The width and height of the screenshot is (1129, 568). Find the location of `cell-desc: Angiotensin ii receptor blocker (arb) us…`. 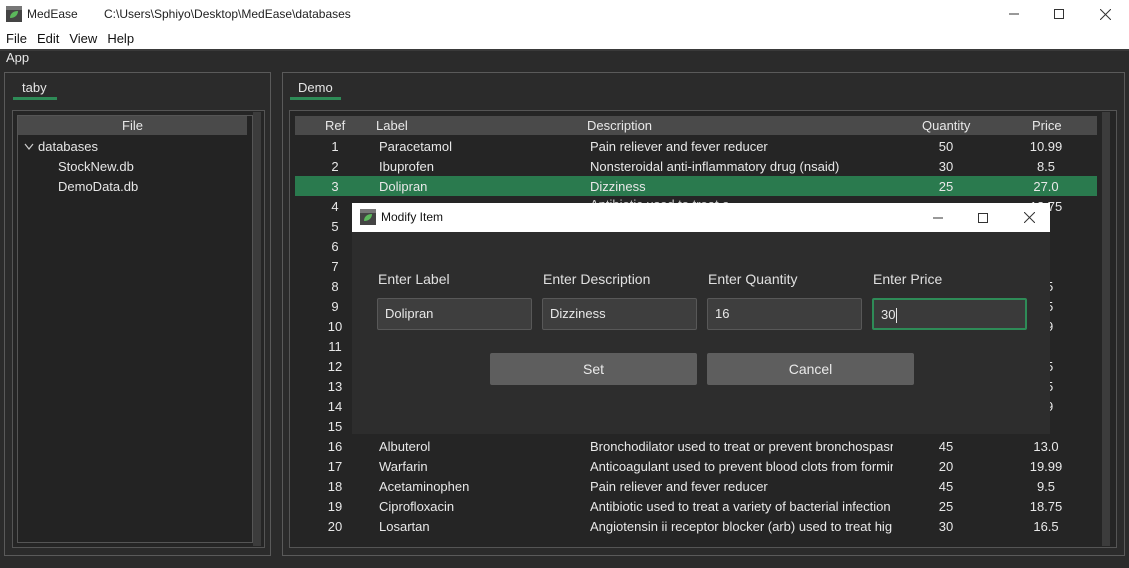

cell-desc: Angiotensin ii receptor blocker (arb) us… is located at coordinates (741, 526).